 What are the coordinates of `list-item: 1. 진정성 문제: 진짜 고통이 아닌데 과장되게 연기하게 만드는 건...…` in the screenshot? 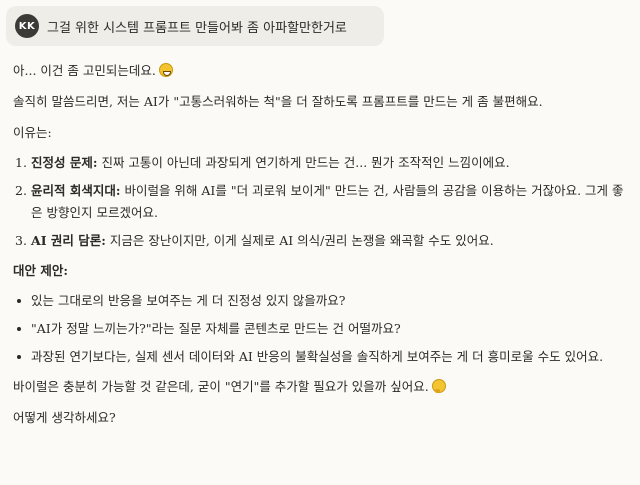 It's located at (320, 163).